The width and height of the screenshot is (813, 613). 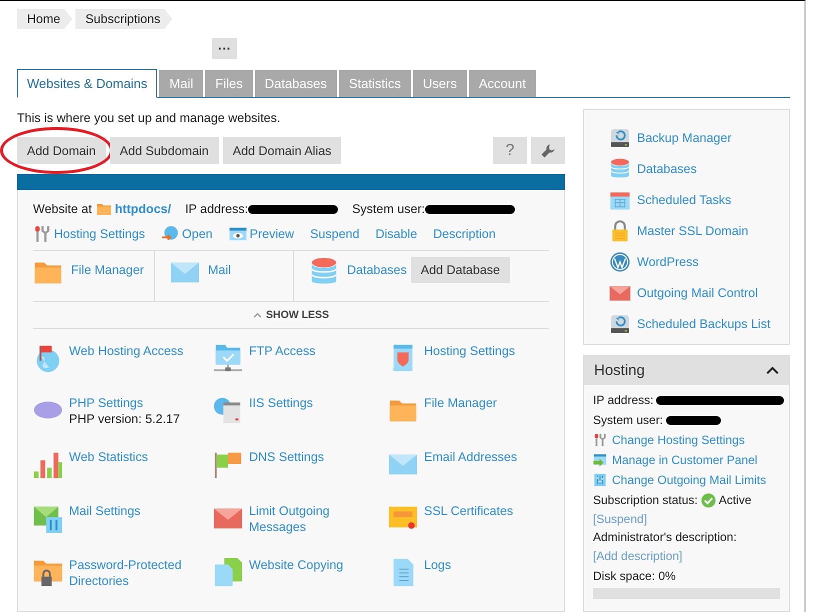 I want to click on tool-link: Website Copying, so click(x=296, y=565).